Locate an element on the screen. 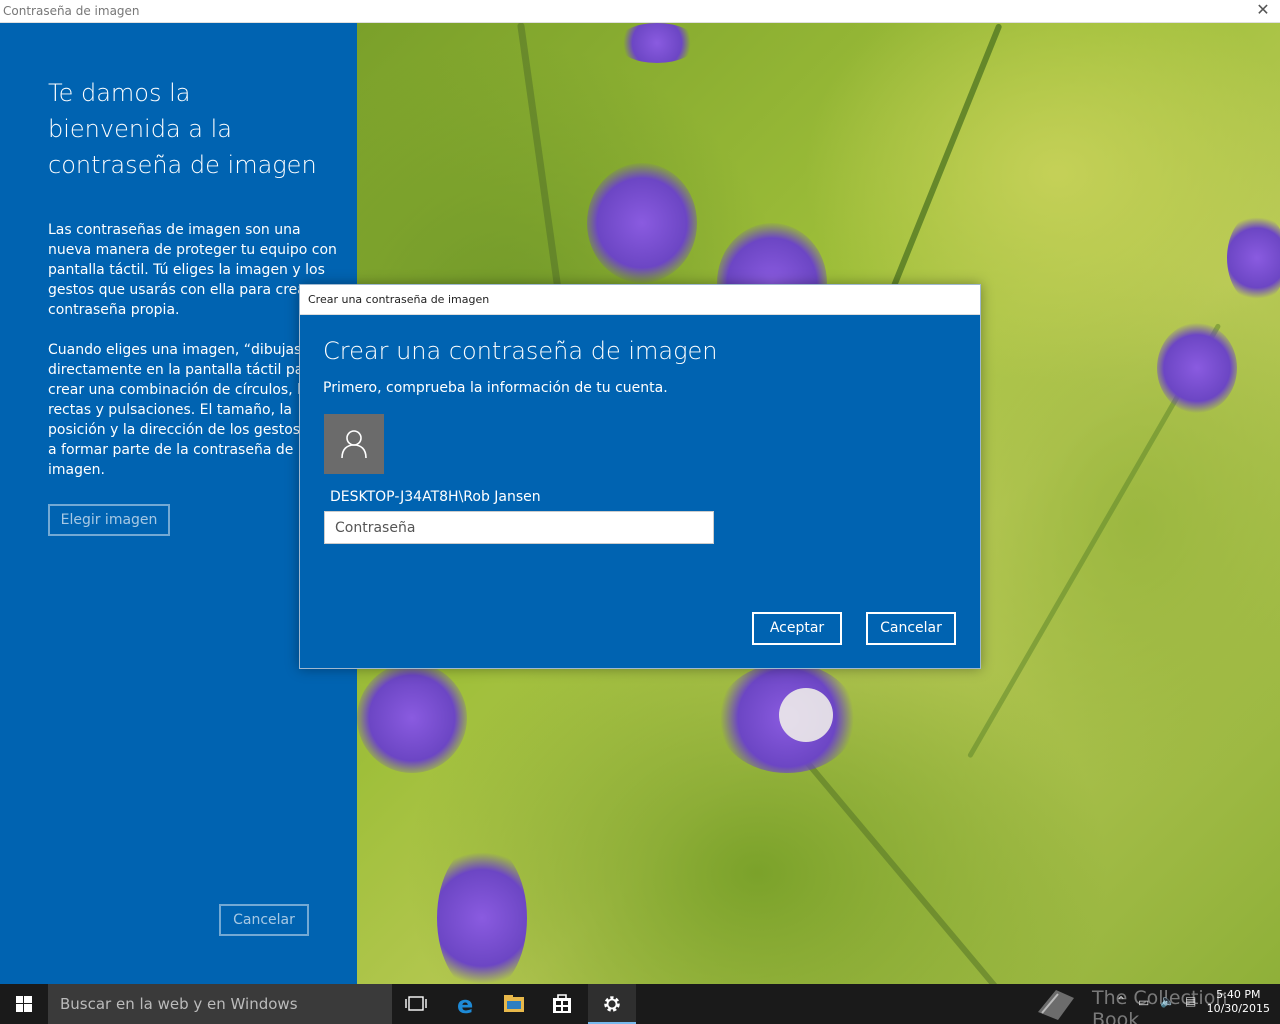  choose-picture-button: Elegir imagen is located at coordinates (109, 520).